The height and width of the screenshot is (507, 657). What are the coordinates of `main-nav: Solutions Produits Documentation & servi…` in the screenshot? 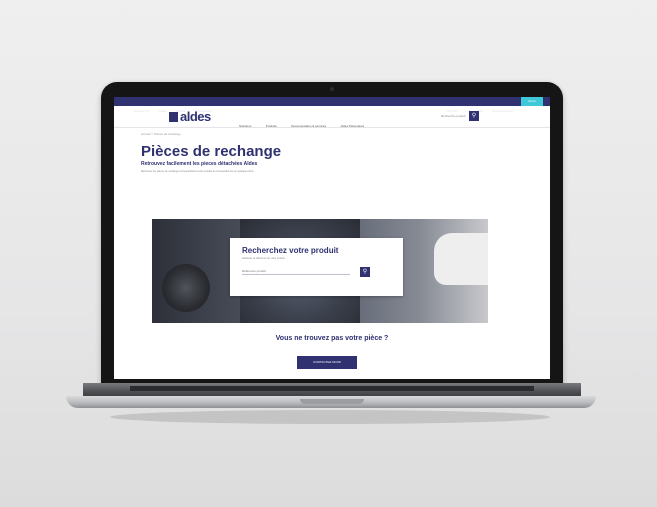 It's located at (306, 123).